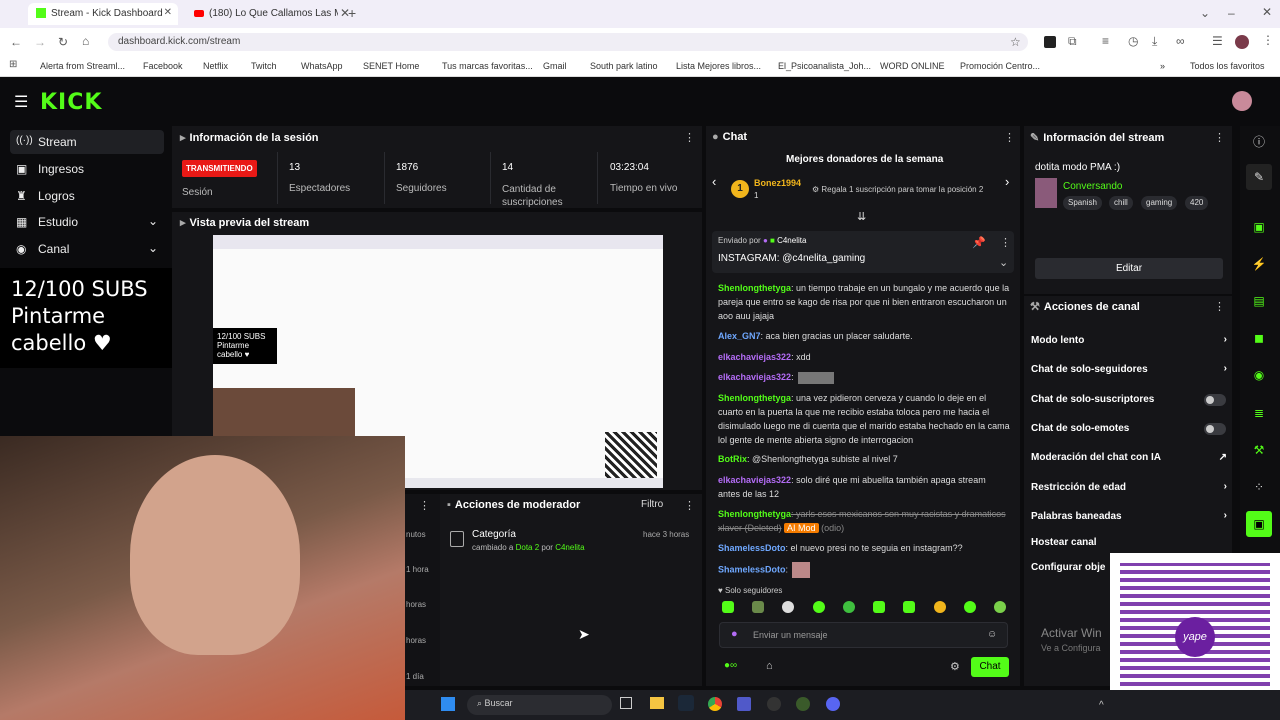 The height and width of the screenshot is (720, 1280). What do you see at coordinates (87, 196) in the screenshot?
I see `sidebar-item-logros: ♜ Logros` at bounding box center [87, 196].